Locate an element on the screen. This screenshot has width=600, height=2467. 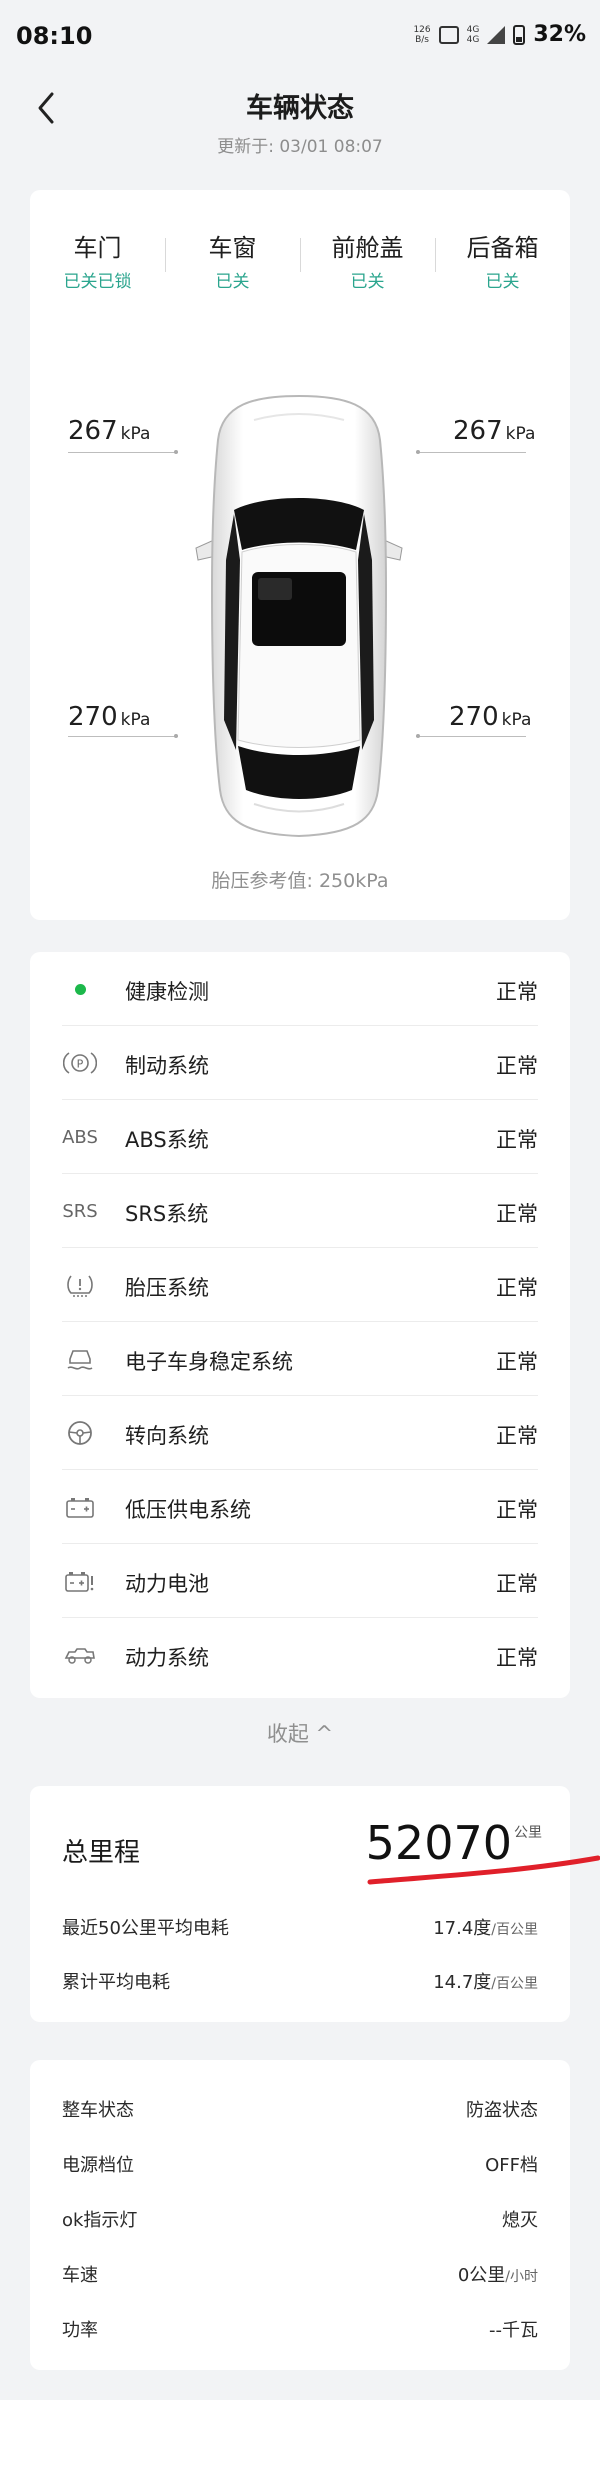
speed-row: 车速 0公里/小时 is located at coordinates (300, 2275).